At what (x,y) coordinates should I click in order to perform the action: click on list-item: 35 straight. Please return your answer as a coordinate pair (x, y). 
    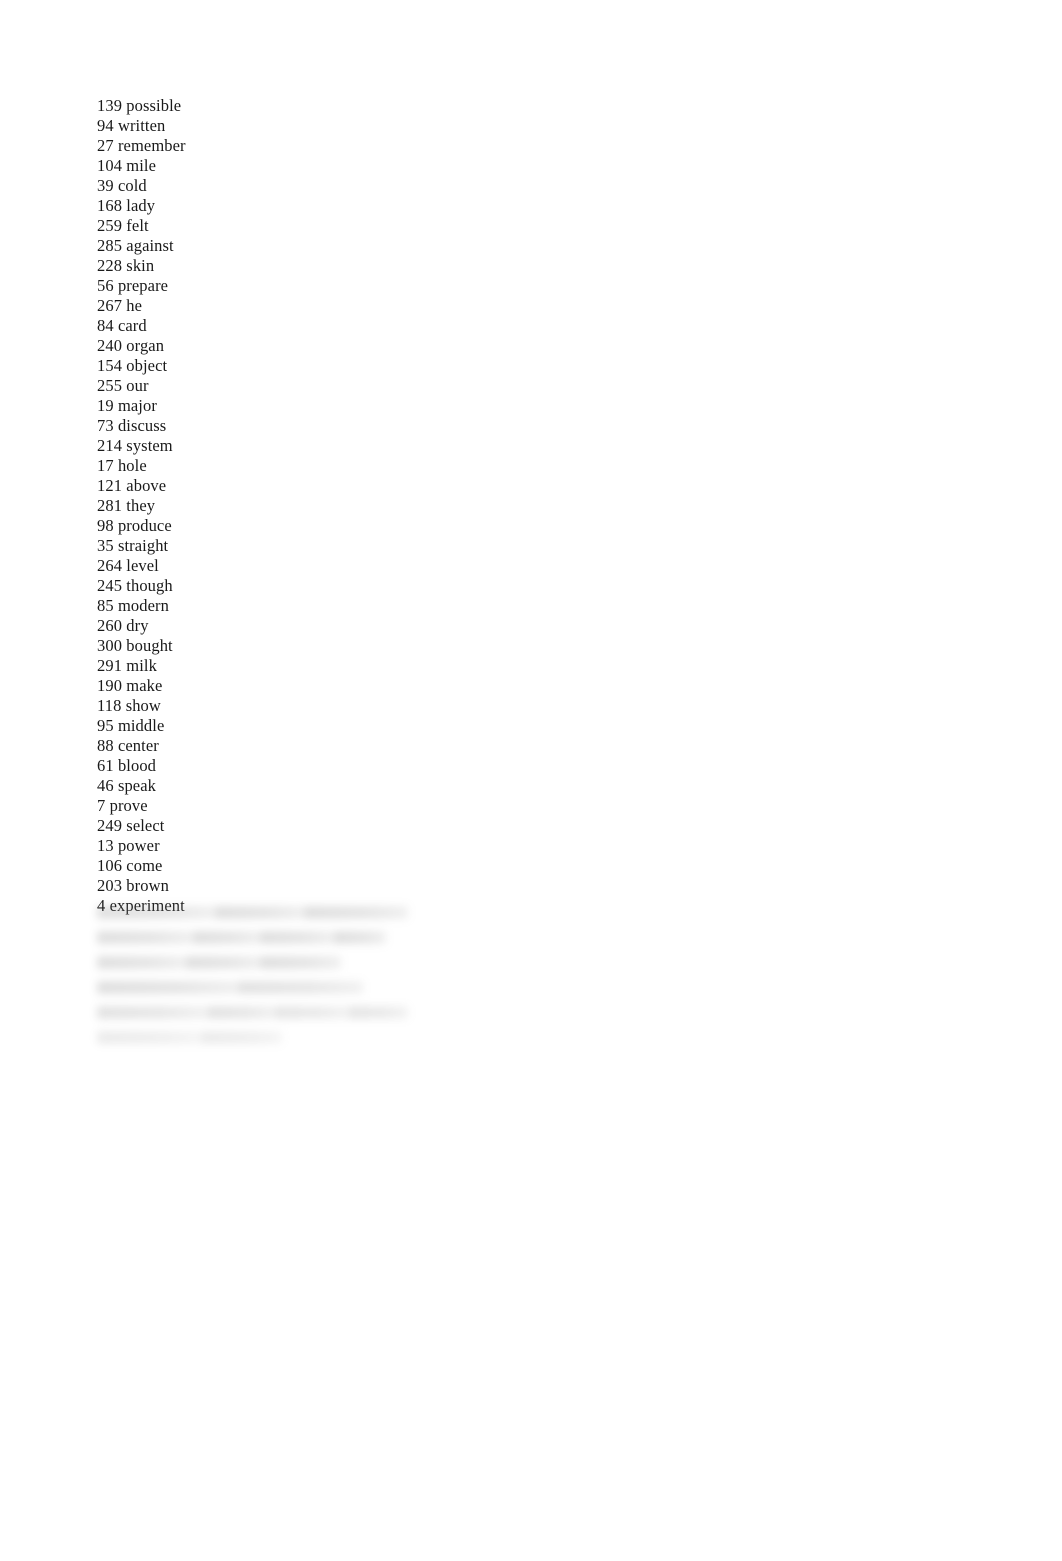
    Looking at the image, I should click on (307, 546).